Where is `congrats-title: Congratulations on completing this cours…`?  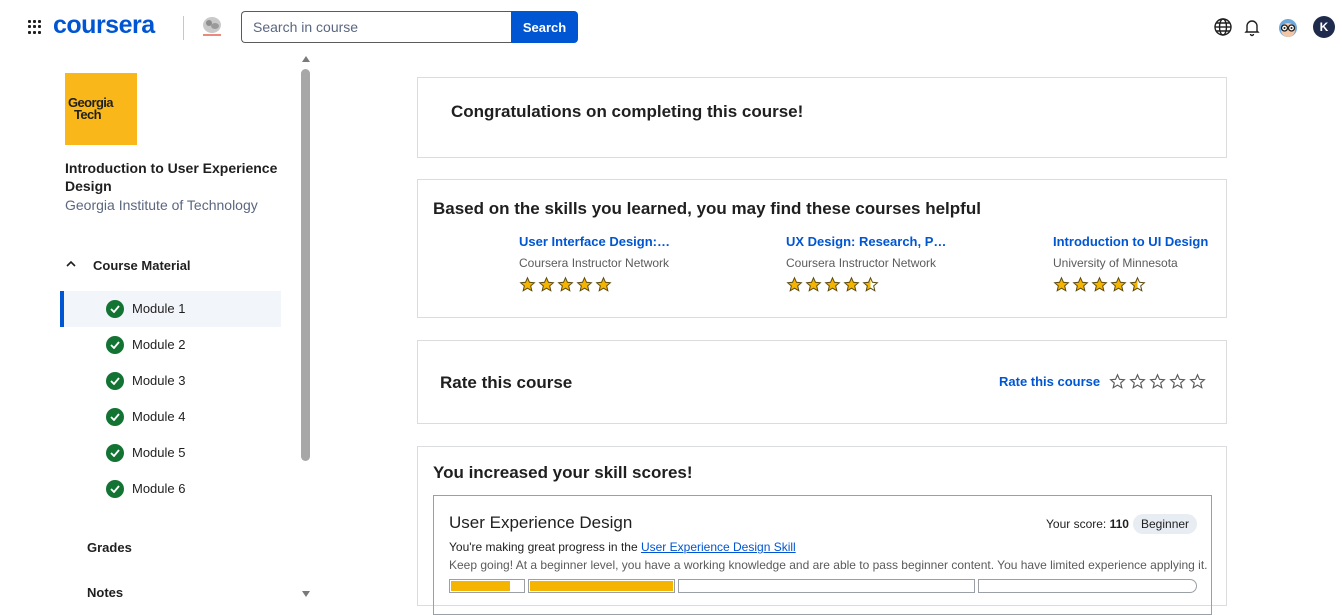 congrats-title: Congratulations on completing this cours… is located at coordinates (627, 111).